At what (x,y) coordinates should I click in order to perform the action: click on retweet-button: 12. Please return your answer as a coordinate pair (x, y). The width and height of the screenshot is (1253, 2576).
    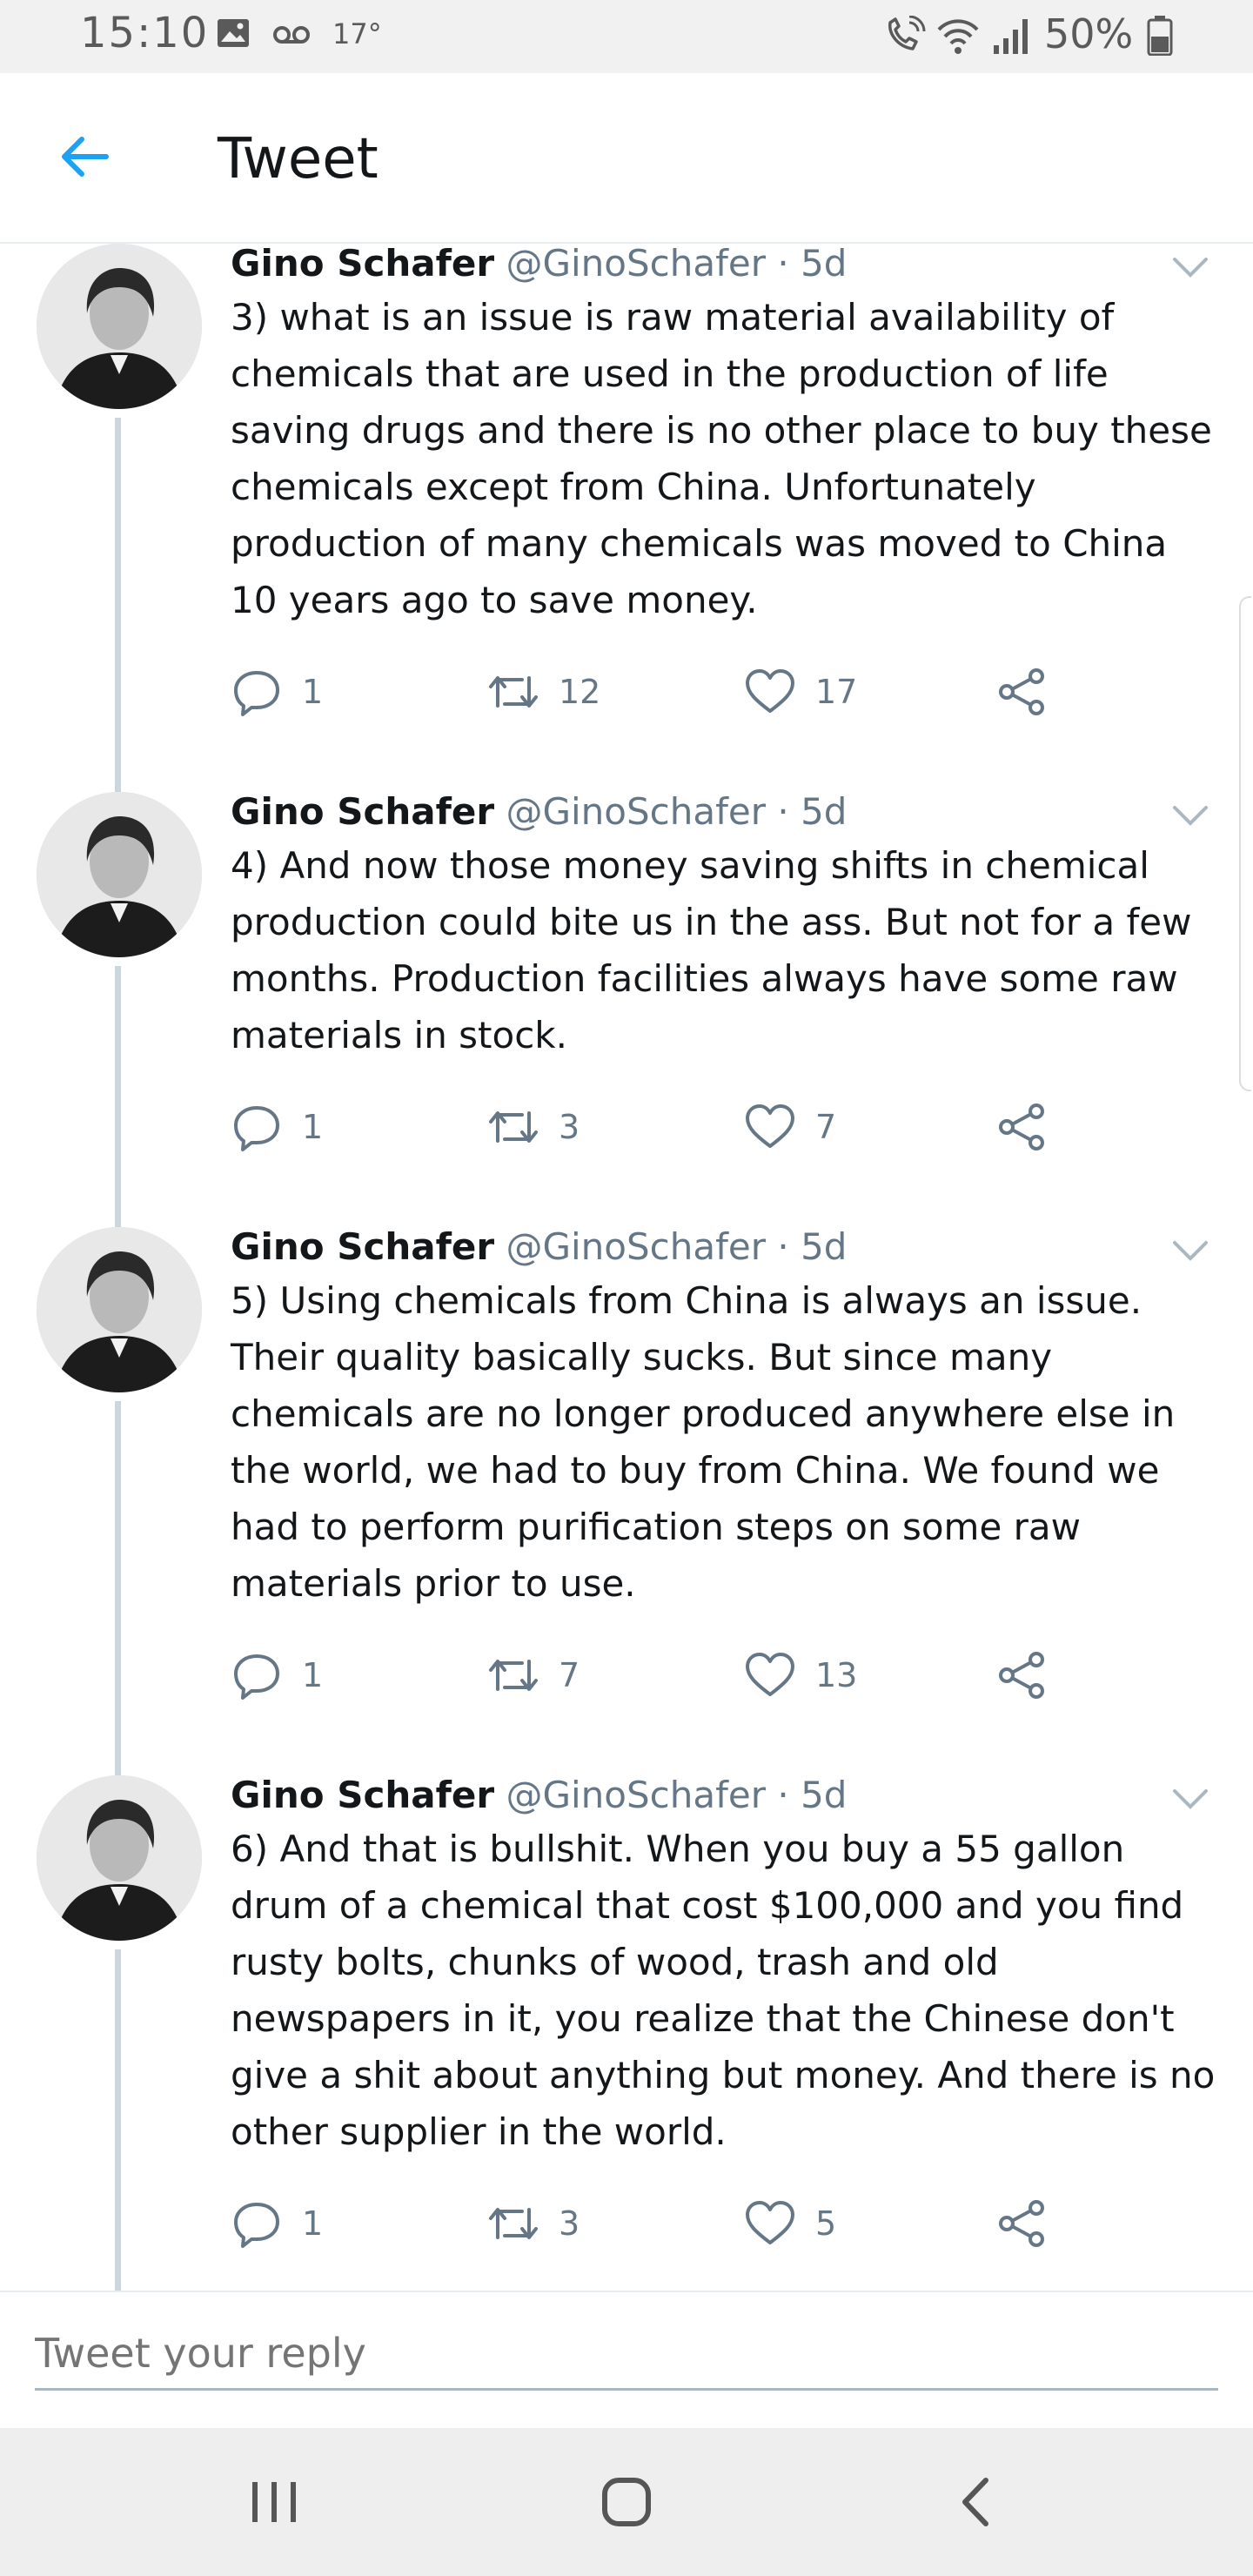
    Looking at the image, I should click on (543, 691).